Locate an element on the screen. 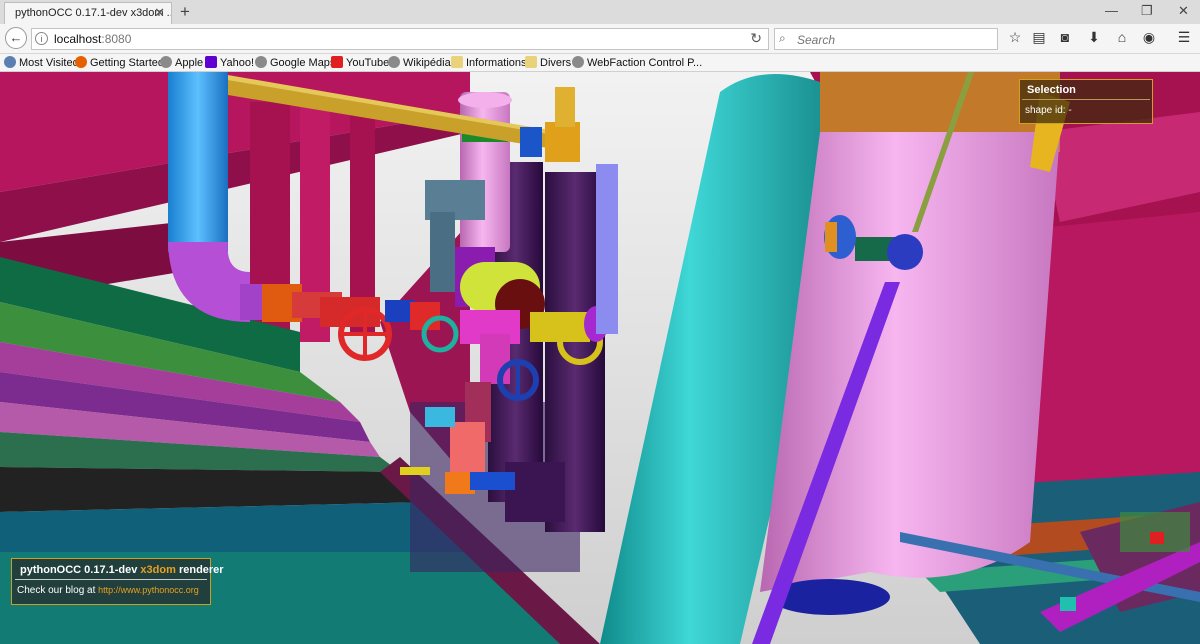 The image size is (1200, 644). pocket-icon: ◙ is located at coordinates (1065, 37).